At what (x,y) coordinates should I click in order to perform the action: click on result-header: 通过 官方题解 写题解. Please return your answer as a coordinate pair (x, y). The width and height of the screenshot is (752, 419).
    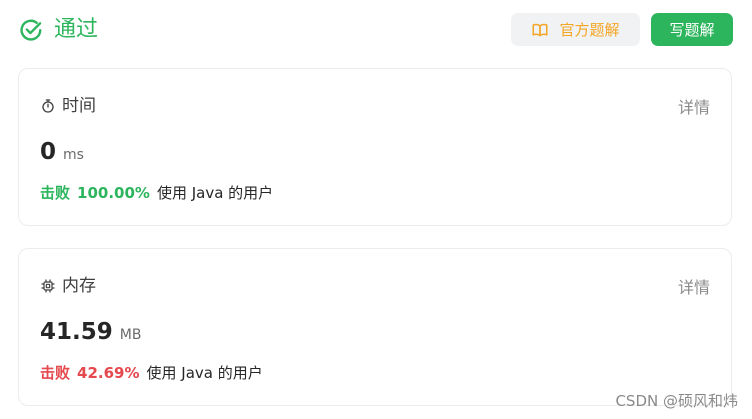
    Looking at the image, I should click on (375, 30).